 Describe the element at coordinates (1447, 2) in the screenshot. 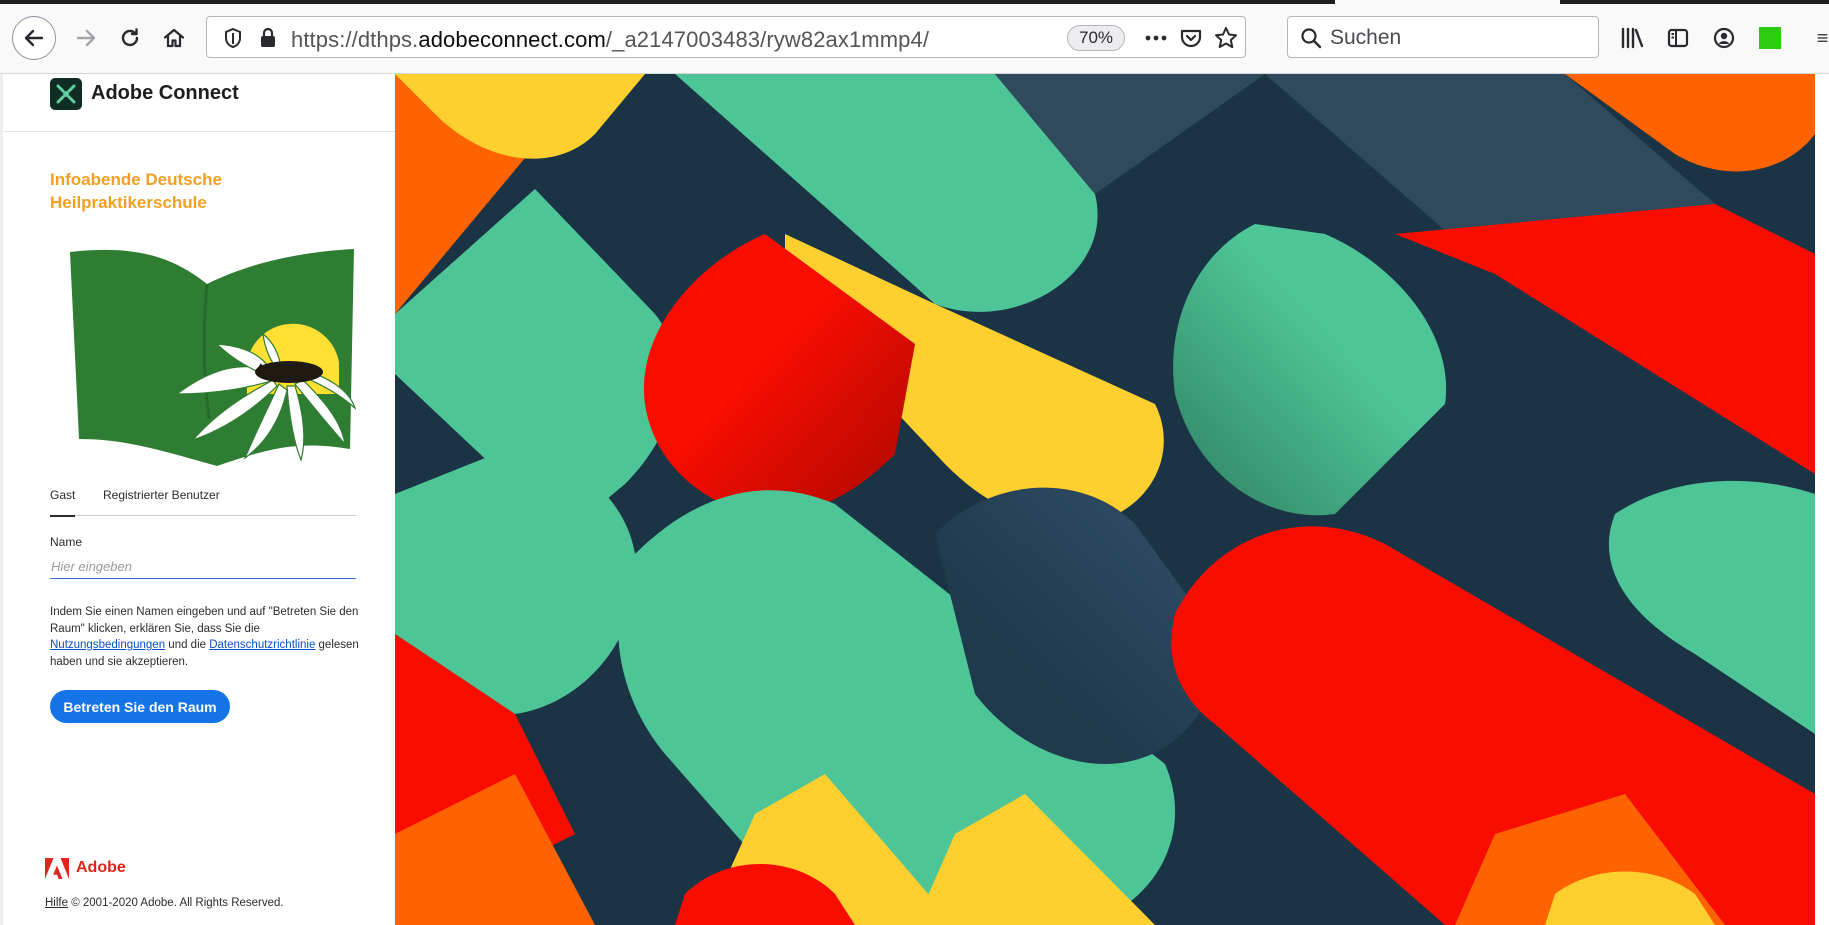

I see `active-tab-edge` at that location.